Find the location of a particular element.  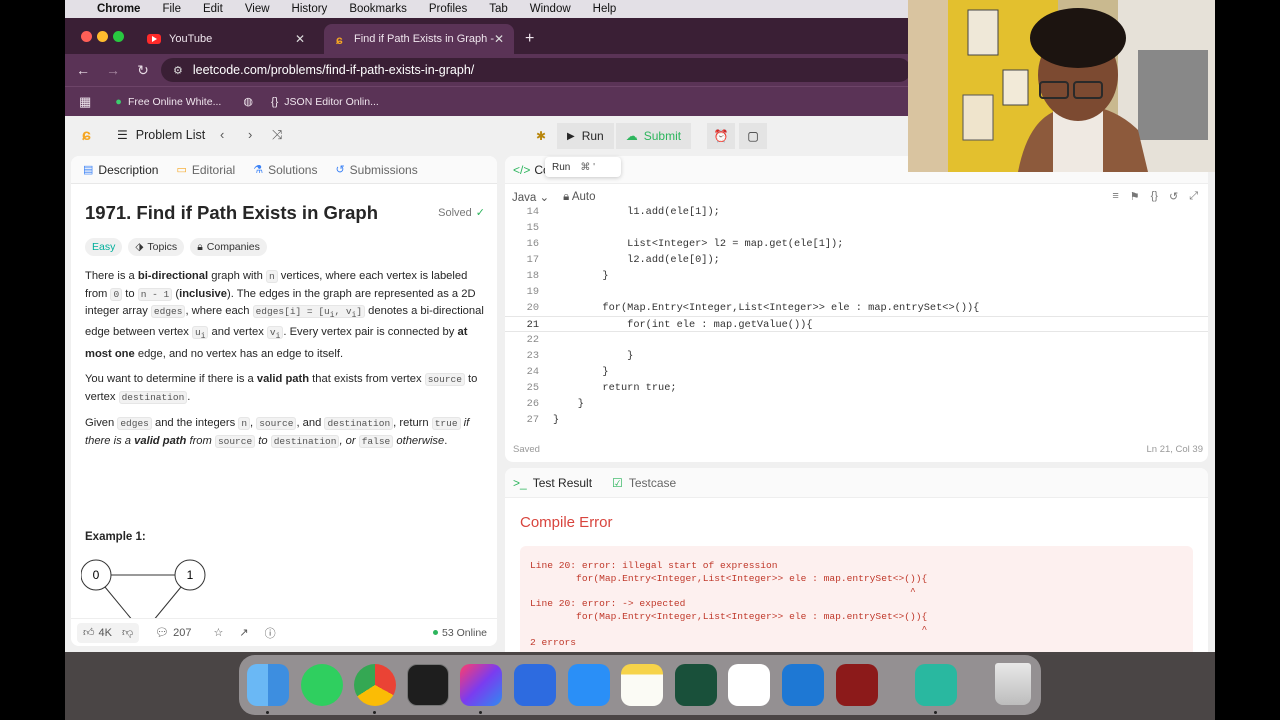

thumbs-up-icon: 👍︎ is located at coordinates (89, 633).